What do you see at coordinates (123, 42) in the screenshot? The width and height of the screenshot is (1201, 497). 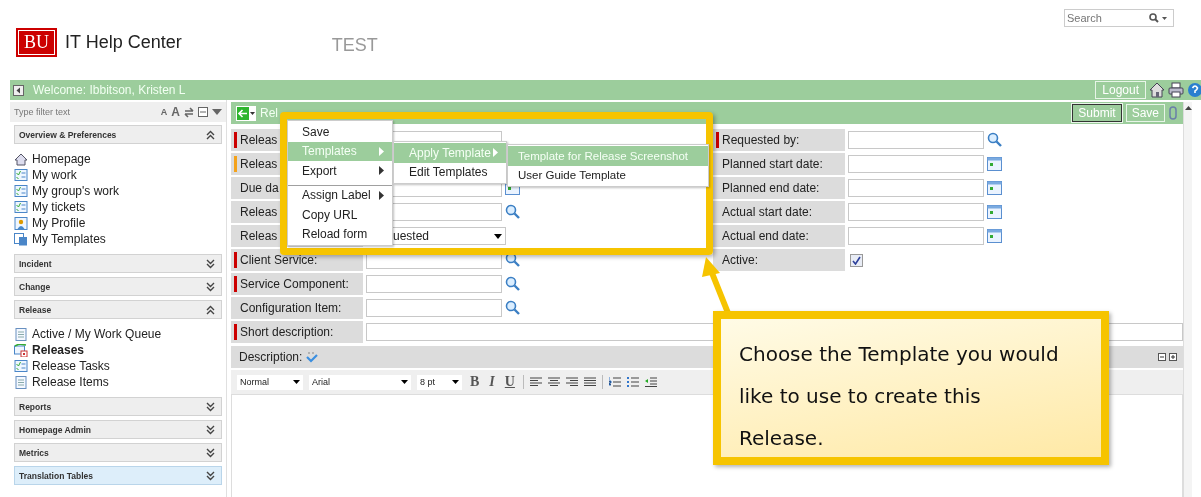 I see `app-title: IT Help Center` at bounding box center [123, 42].